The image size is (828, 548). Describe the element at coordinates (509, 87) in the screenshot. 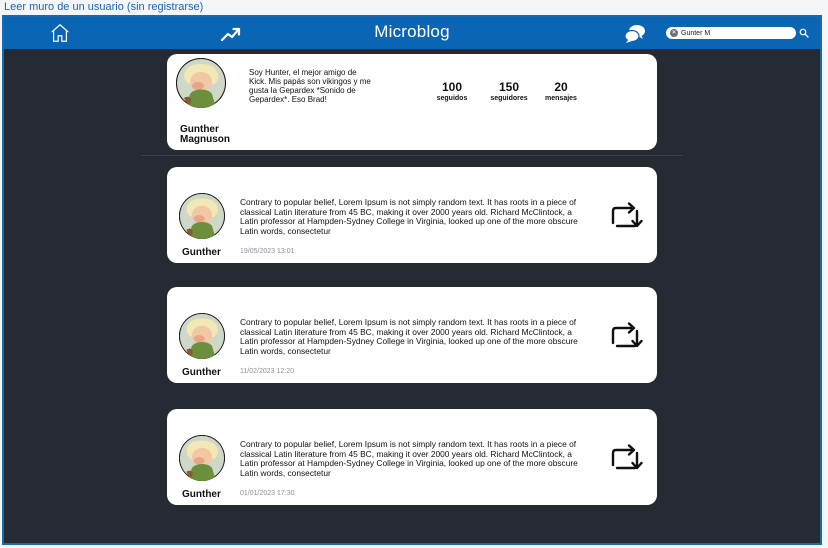

I see `stat-followers-value: 150` at that location.